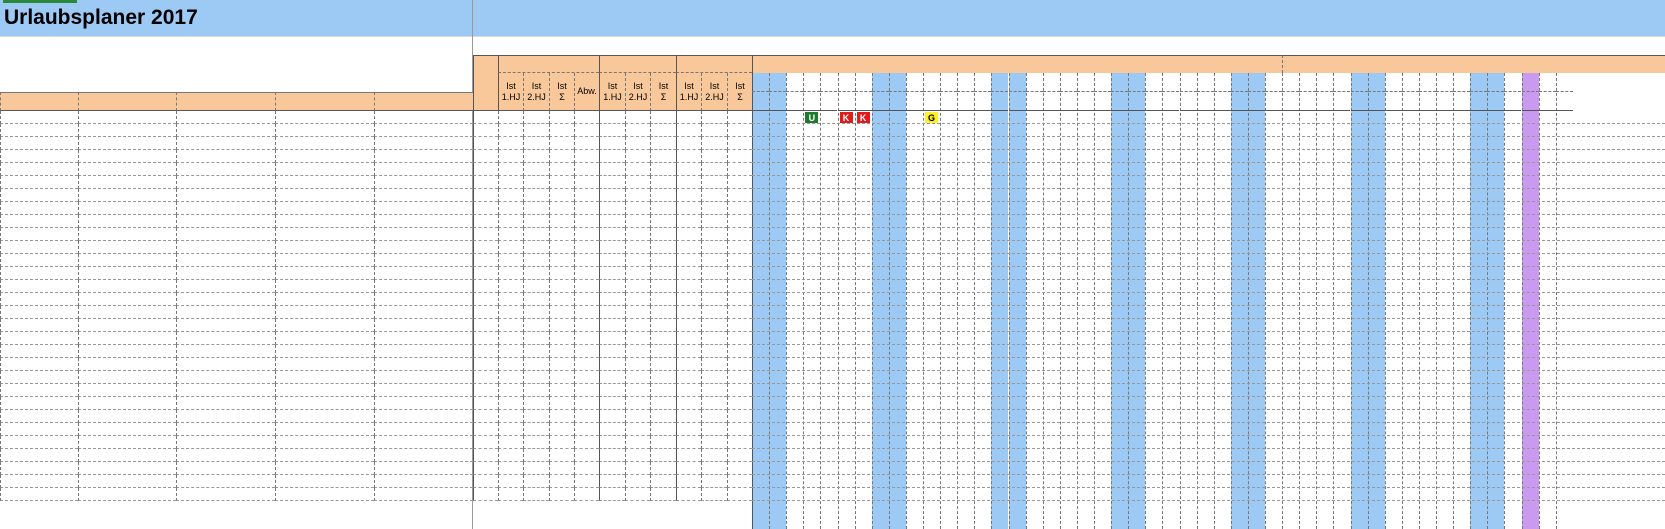 This screenshot has height=529, width=1665. Describe the element at coordinates (324, 208) in the screenshot. I see `row-8-abteilung` at that location.